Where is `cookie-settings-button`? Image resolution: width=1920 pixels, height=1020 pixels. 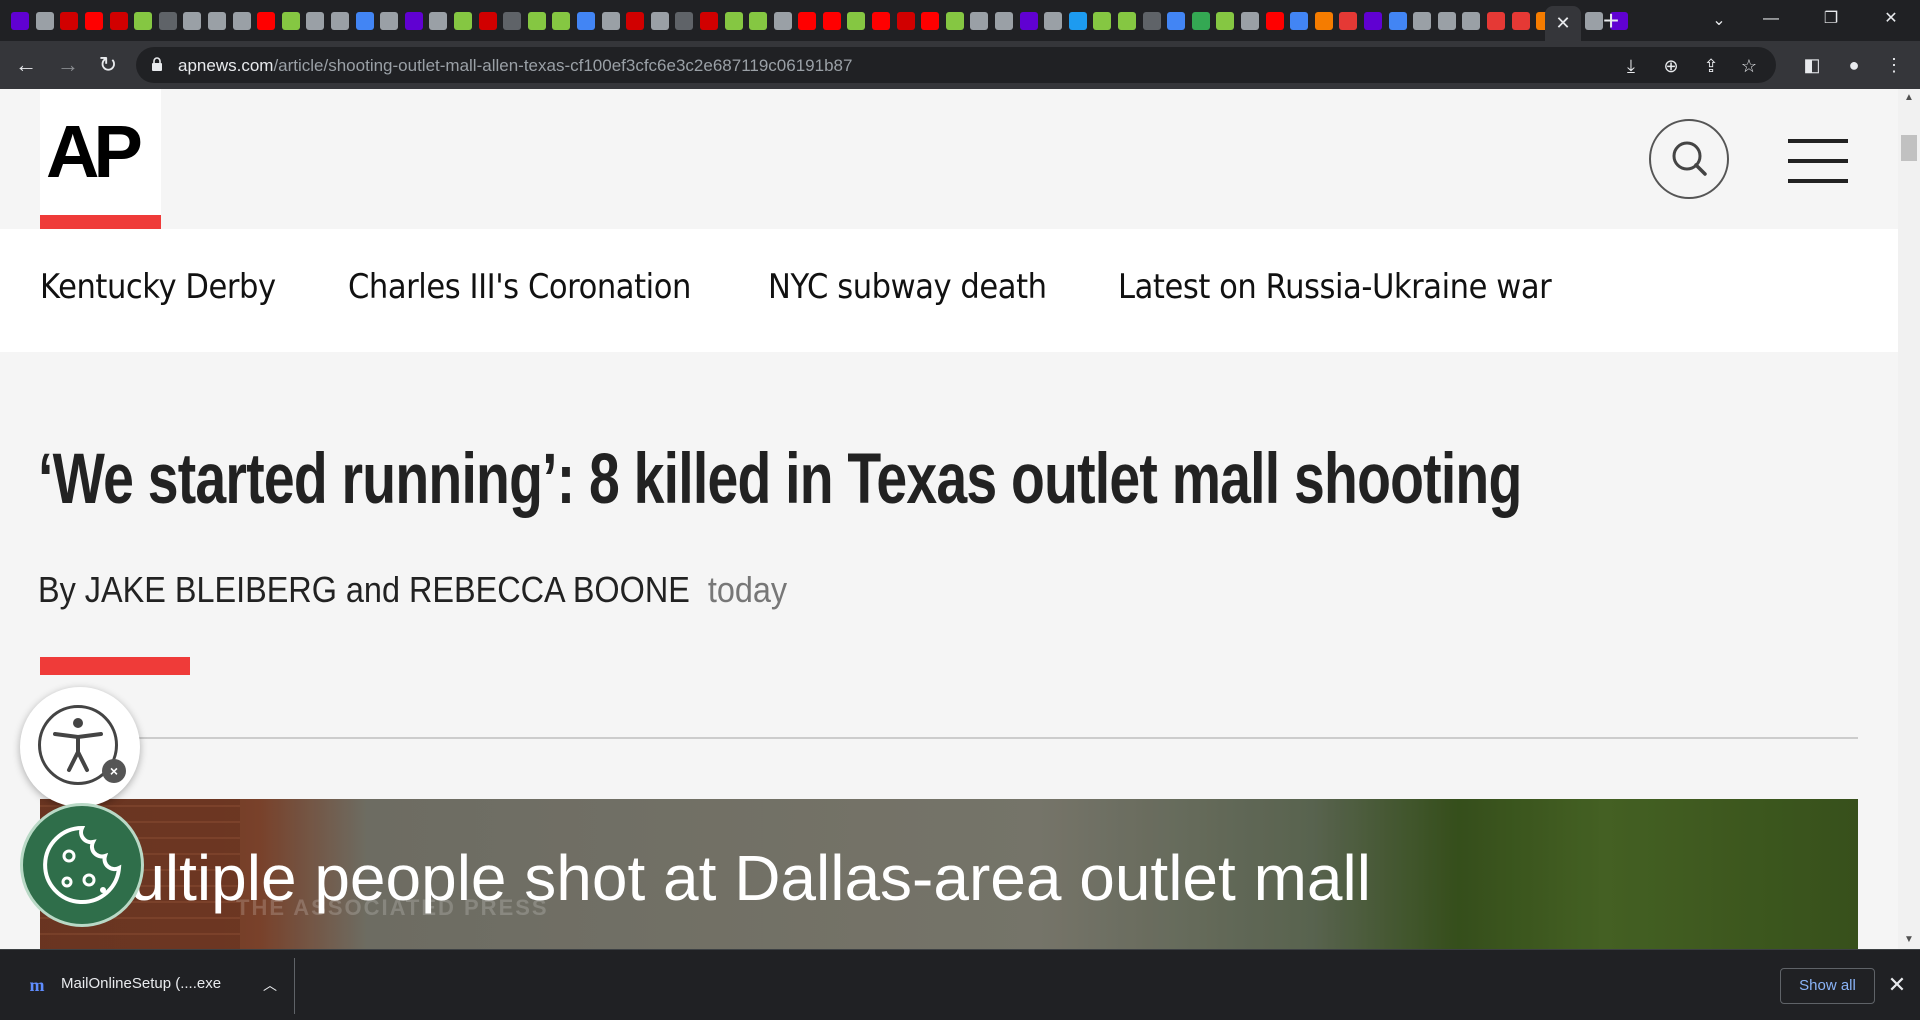 cookie-settings-button is located at coordinates (82, 865).